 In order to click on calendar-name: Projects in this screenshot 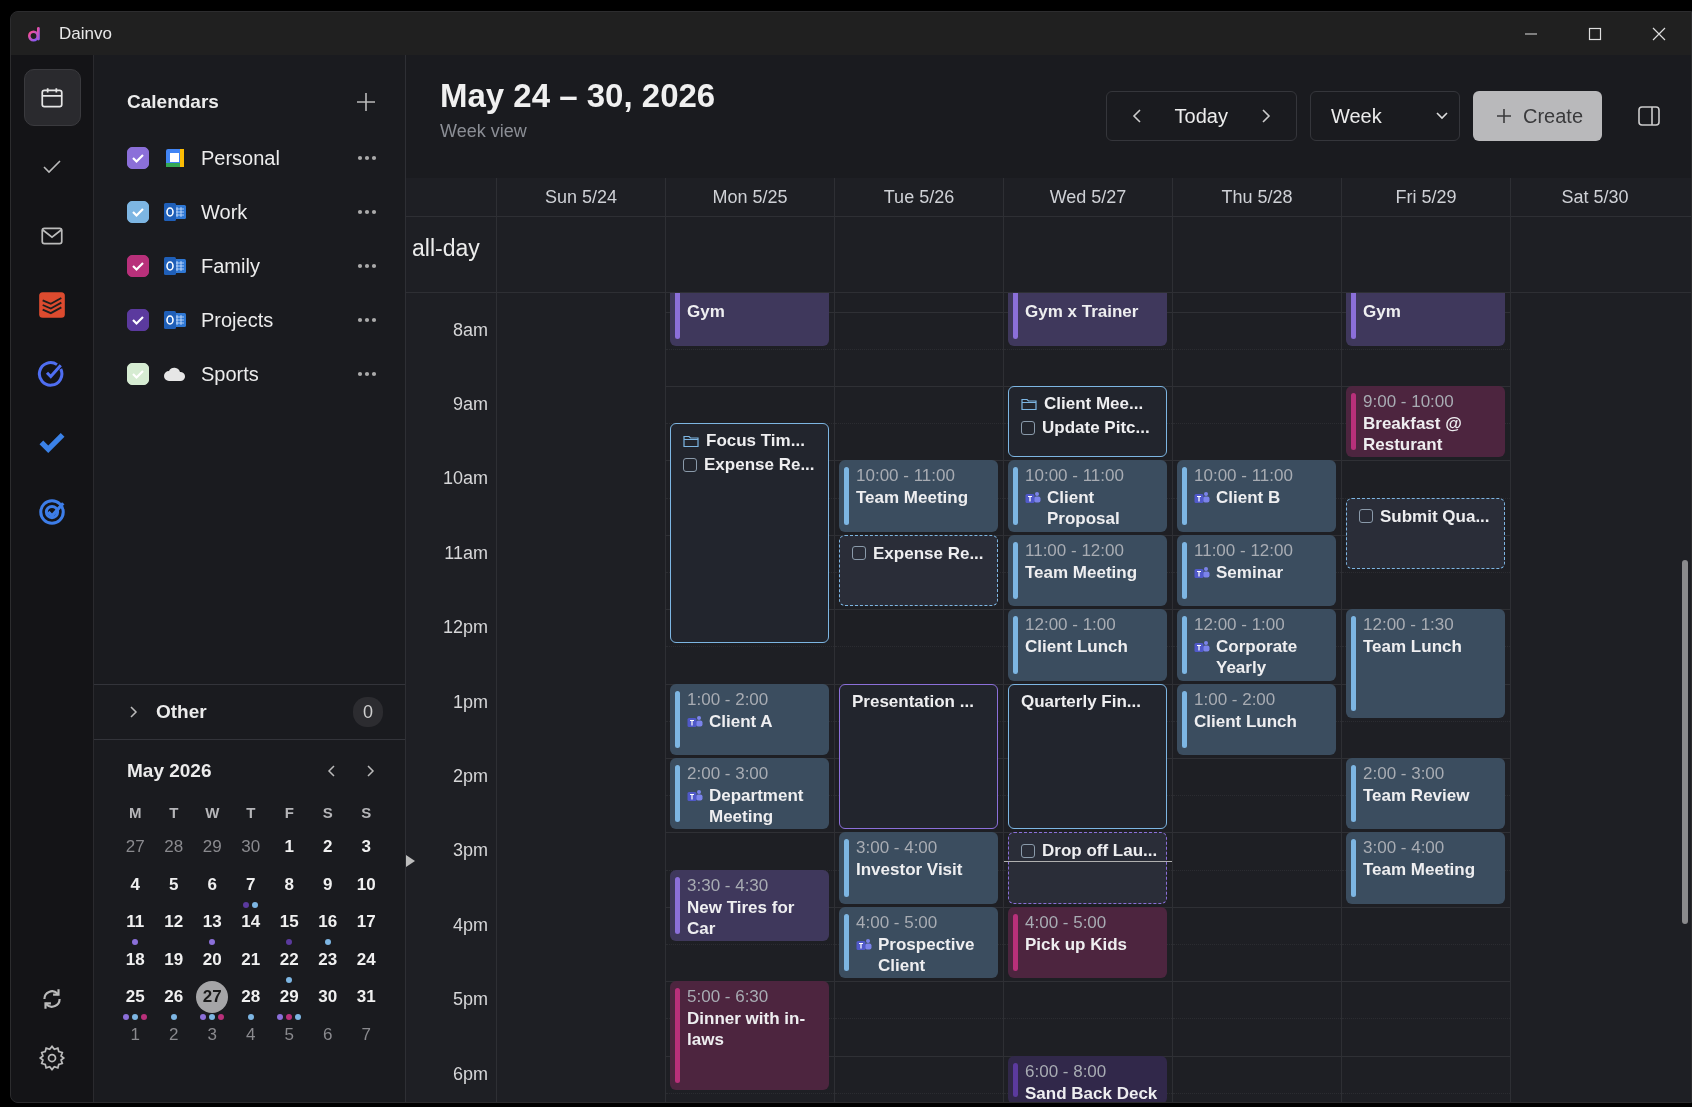, I will do `click(279, 320)`.